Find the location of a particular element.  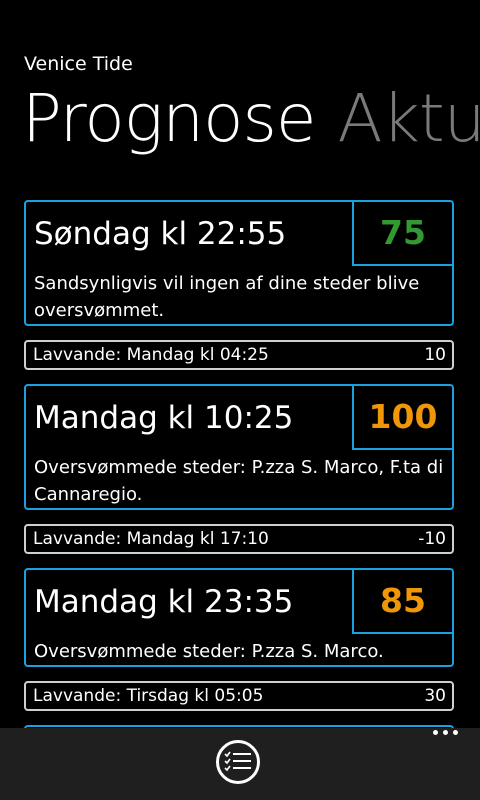

low-tide-label: Lavvande: Mandag kl 04:25 is located at coordinates (151, 355).